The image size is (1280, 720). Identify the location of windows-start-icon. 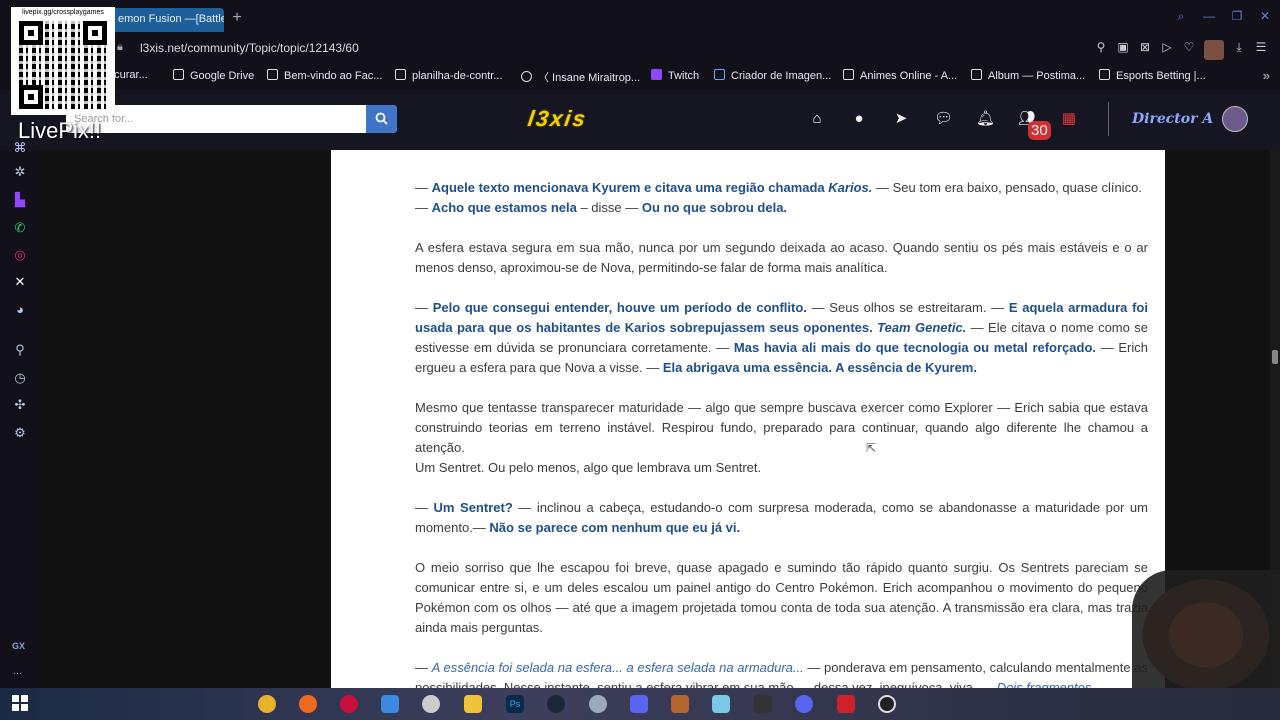
(21, 704).